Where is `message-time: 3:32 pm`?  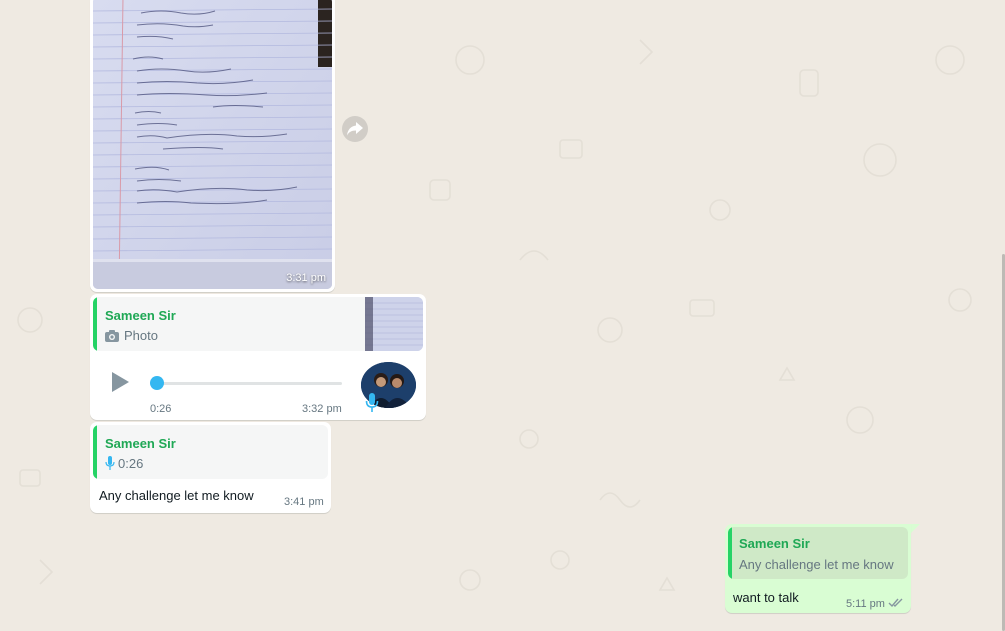 message-time: 3:32 pm is located at coordinates (322, 409).